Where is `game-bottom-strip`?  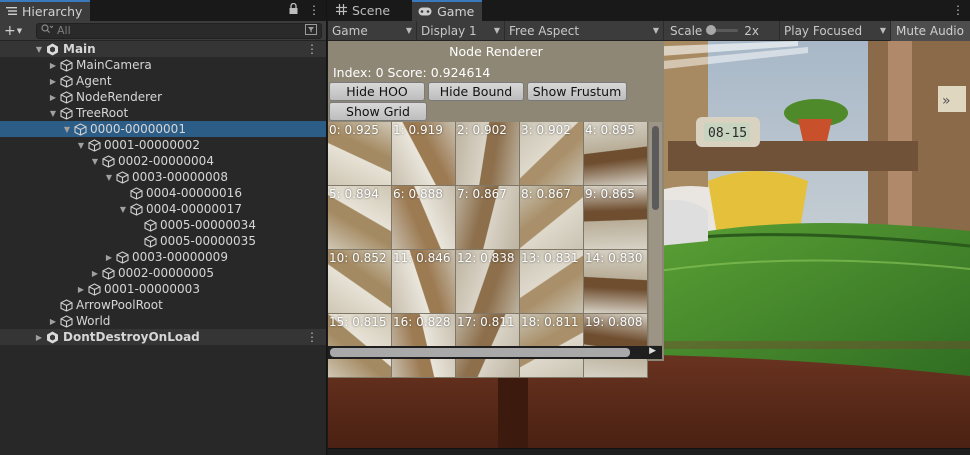 game-bottom-strip is located at coordinates (649, 451).